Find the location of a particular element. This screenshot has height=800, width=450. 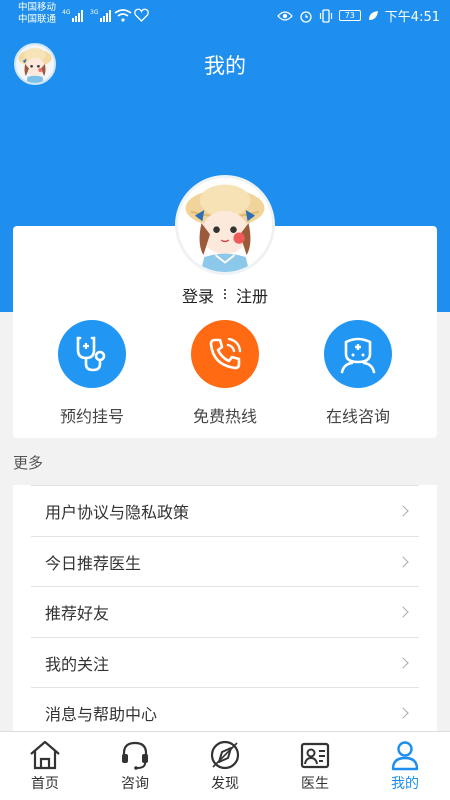

menu-item-recommended-doctors: 今日推荐医生 is located at coordinates (225, 561).